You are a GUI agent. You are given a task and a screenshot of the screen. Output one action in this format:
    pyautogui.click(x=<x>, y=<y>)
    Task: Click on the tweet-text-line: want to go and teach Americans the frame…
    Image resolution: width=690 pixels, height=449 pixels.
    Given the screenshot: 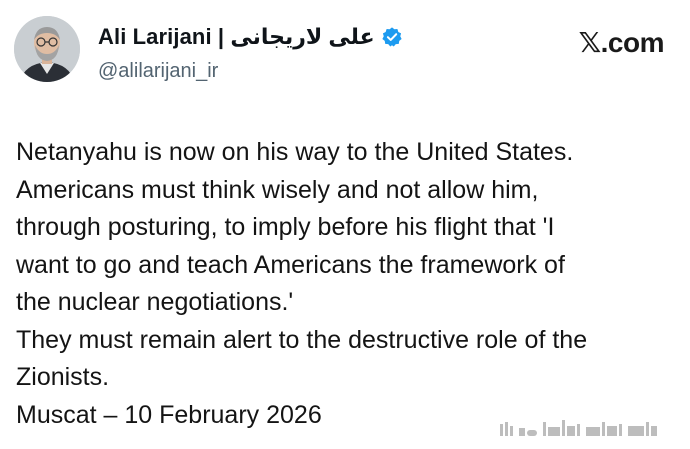 What is the action you would take?
    pyautogui.click(x=290, y=264)
    